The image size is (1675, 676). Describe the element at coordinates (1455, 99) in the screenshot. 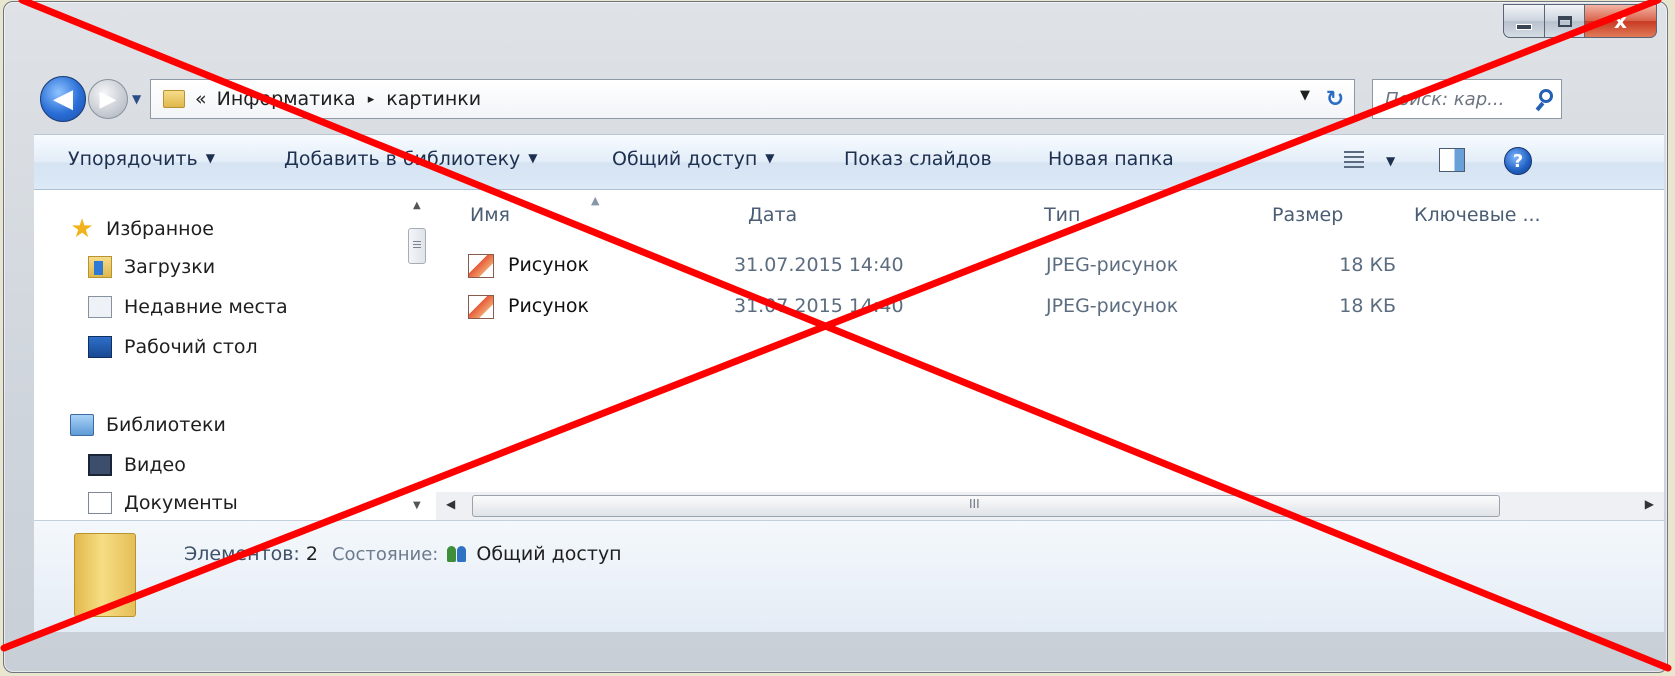

I see `search-input` at that location.